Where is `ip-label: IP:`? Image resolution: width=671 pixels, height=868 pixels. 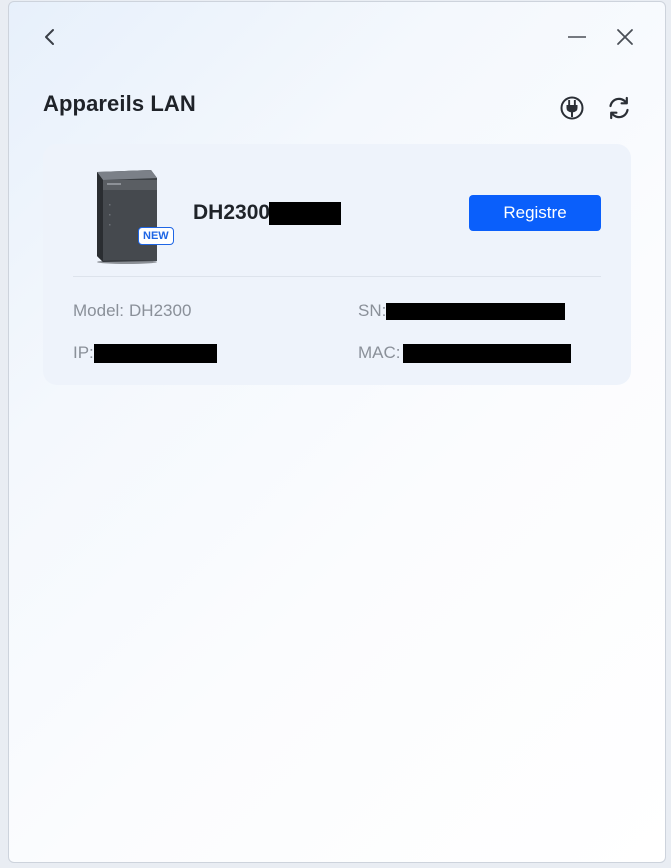
ip-label: IP: is located at coordinates (83, 352).